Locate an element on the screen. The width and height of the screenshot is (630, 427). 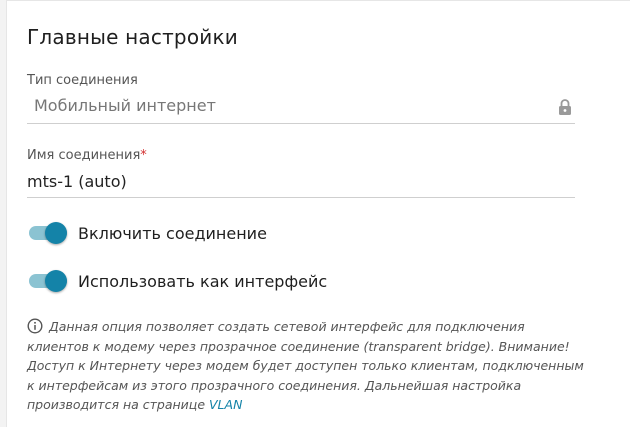
connection-name-label-text: Имя соединения is located at coordinates (84, 155).